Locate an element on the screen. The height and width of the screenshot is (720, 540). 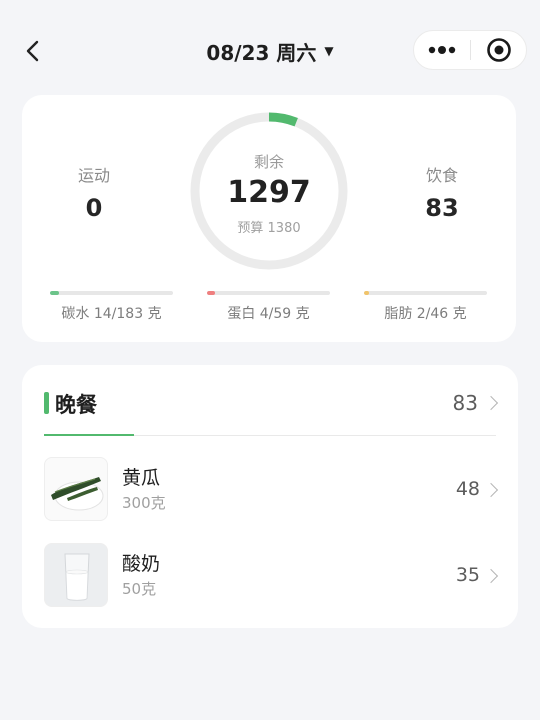
carbs-track is located at coordinates (111, 293).